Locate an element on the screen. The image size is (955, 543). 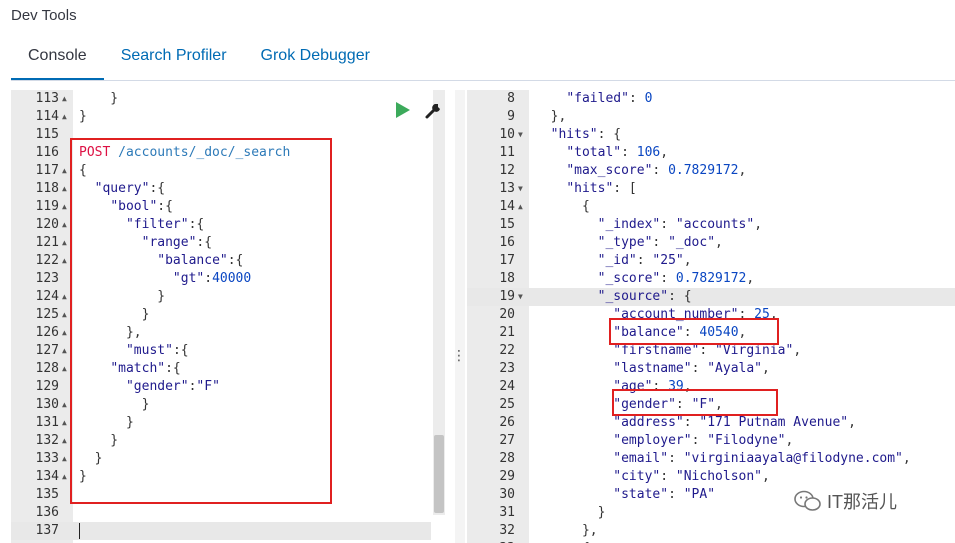
code-line: 130 ▲ } is located at coordinates (221, 405).